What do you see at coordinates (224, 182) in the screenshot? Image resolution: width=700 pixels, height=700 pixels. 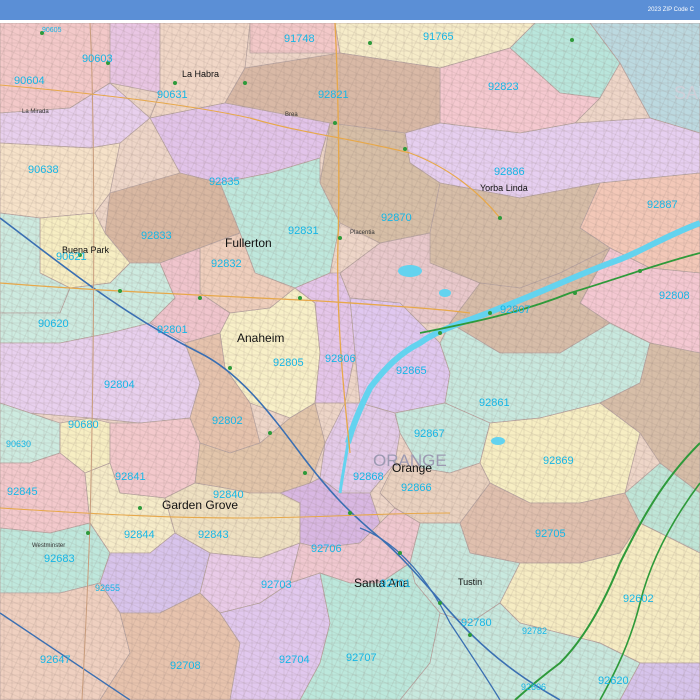 I see `zip-label: 92835` at bounding box center [224, 182].